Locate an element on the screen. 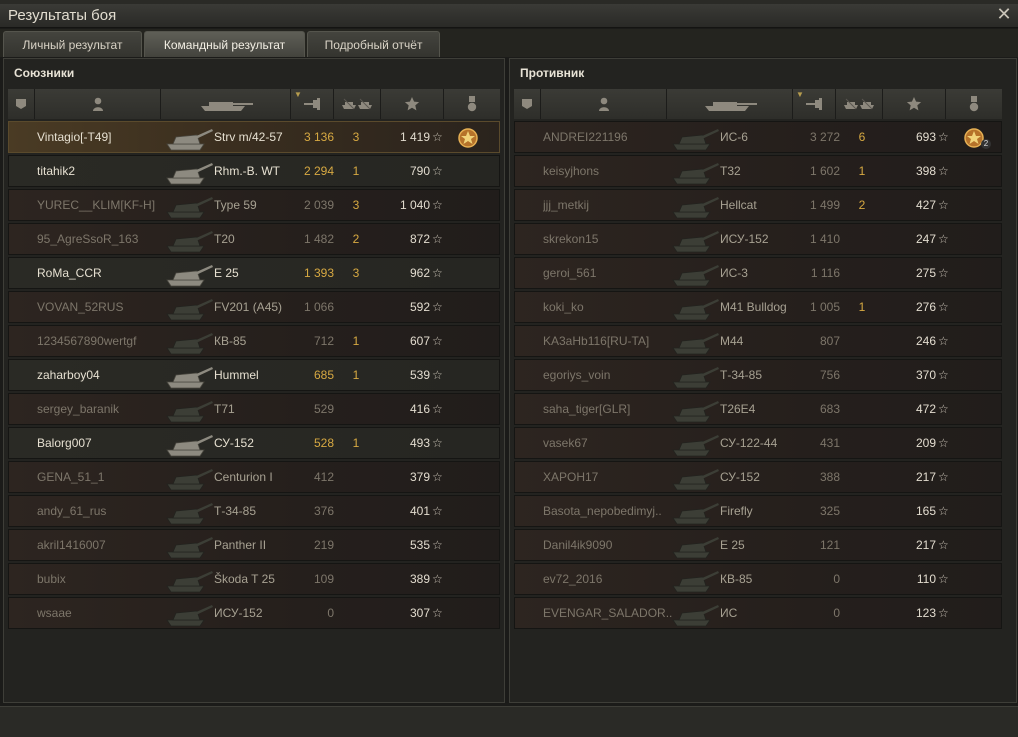  table-row: Danil4ik9090 E 25 121 217 ☆ is located at coordinates (758, 545).